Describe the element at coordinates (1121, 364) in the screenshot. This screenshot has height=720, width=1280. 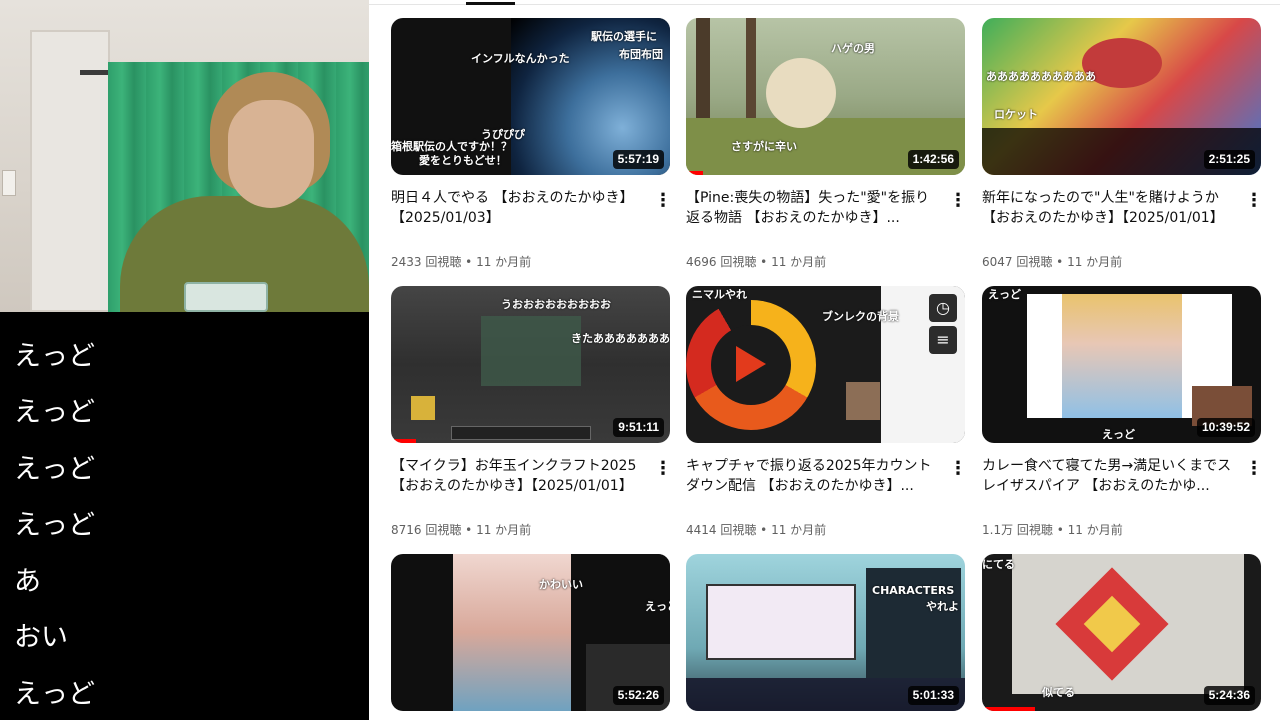
I see `video-thumbnail: えっど えっど 10:39:52` at that location.